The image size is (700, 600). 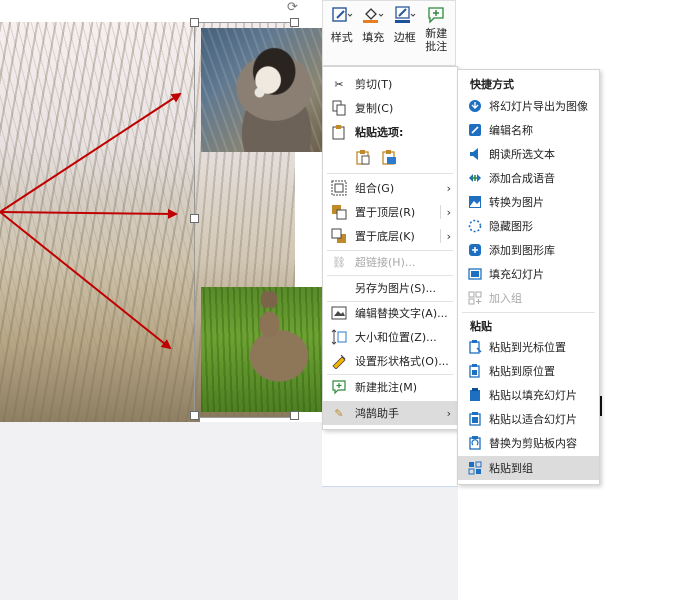 I want to click on menu-item-label: 置于顶层(R), so click(x=385, y=212).